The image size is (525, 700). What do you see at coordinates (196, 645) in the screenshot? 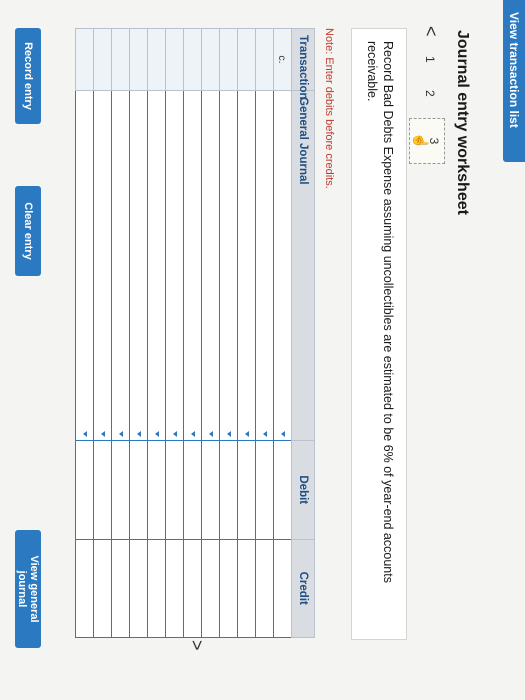
I see `next-page-icon: >` at bounding box center [196, 645].